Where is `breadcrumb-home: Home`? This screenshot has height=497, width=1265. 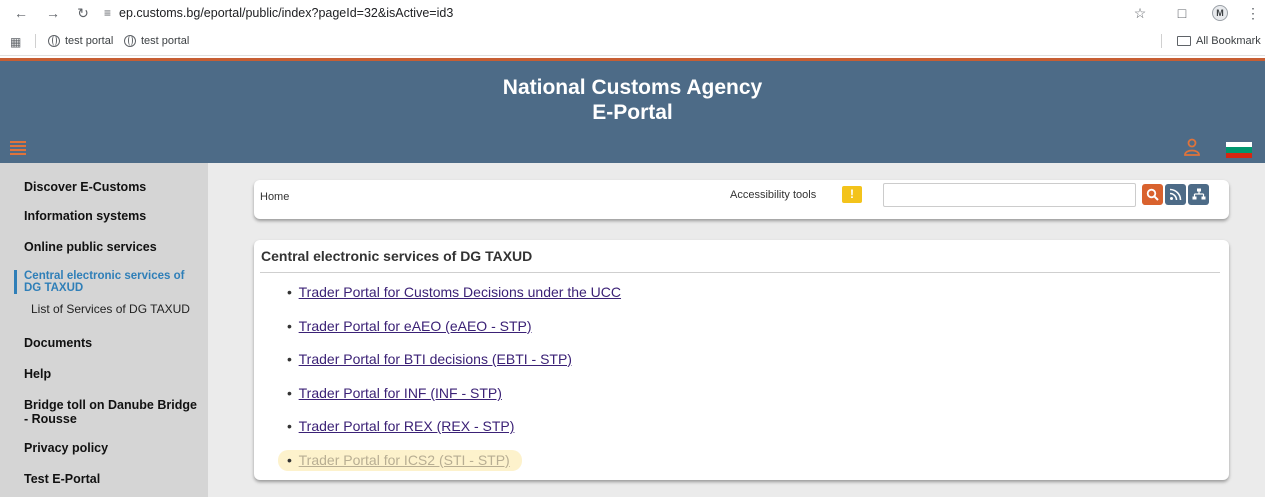 breadcrumb-home: Home is located at coordinates (274, 197).